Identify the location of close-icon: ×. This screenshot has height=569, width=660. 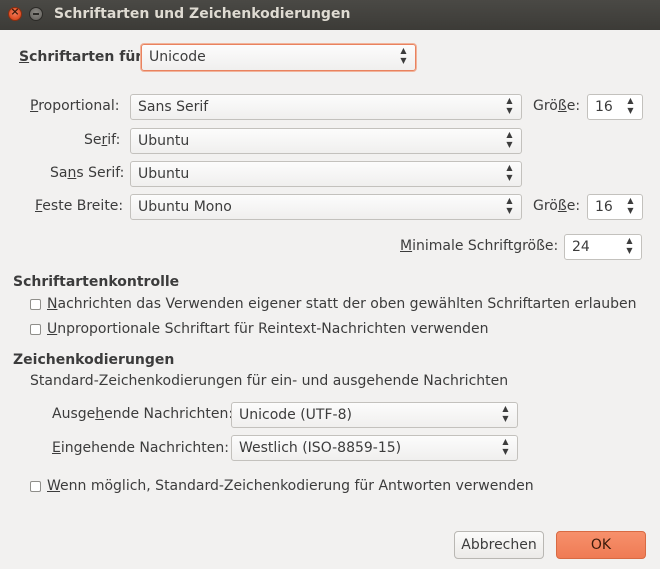
(15, 11).